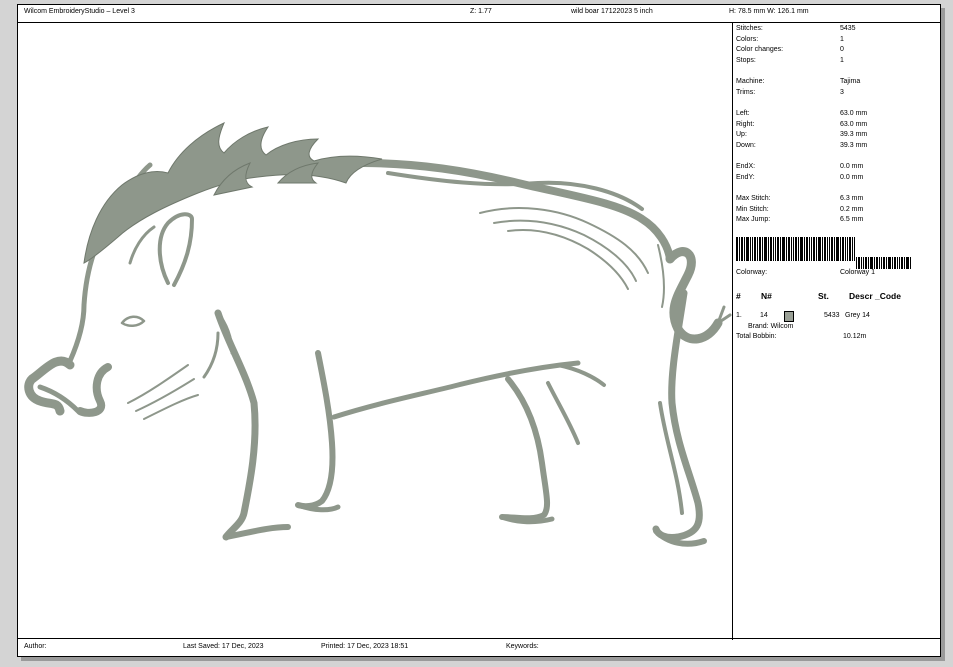  Describe the element at coordinates (738, 296) in the screenshot. I see `col-num: #` at that location.